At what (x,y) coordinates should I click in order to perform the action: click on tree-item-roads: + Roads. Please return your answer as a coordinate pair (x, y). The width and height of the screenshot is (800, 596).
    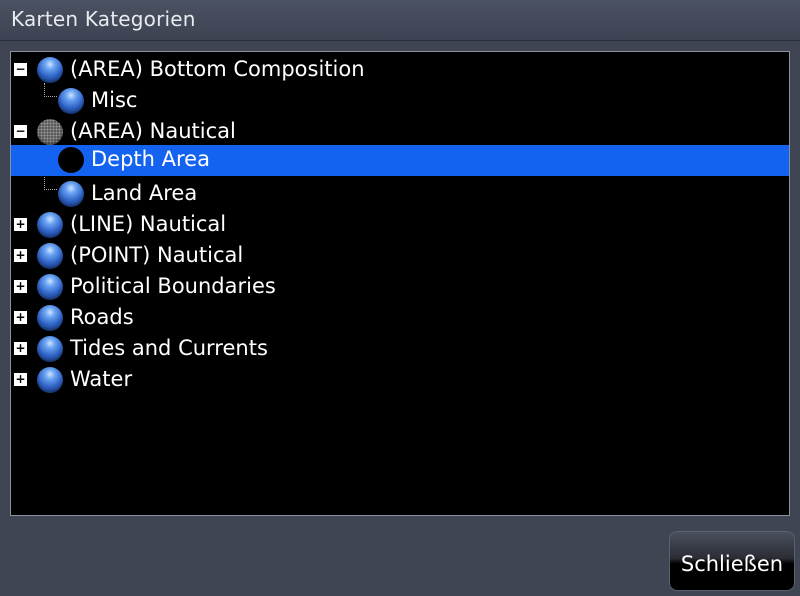
    Looking at the image, I should click on (400, 317).